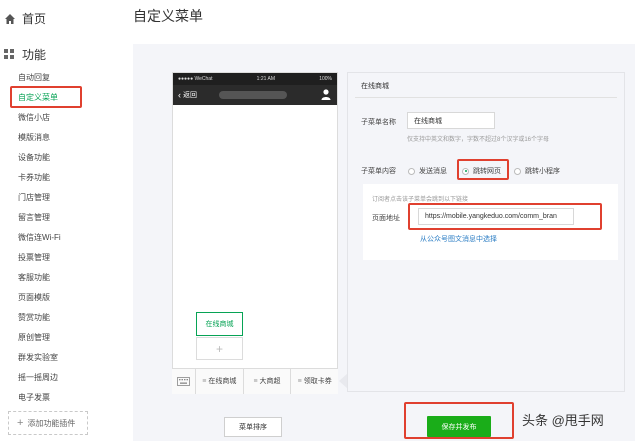 The width and height of the screenshot is (635, 441). Describe the element at coordinates (52, 358) in the screenshot. I see `sidebar-item-broadcast-lab: 群发实验室` at that location.